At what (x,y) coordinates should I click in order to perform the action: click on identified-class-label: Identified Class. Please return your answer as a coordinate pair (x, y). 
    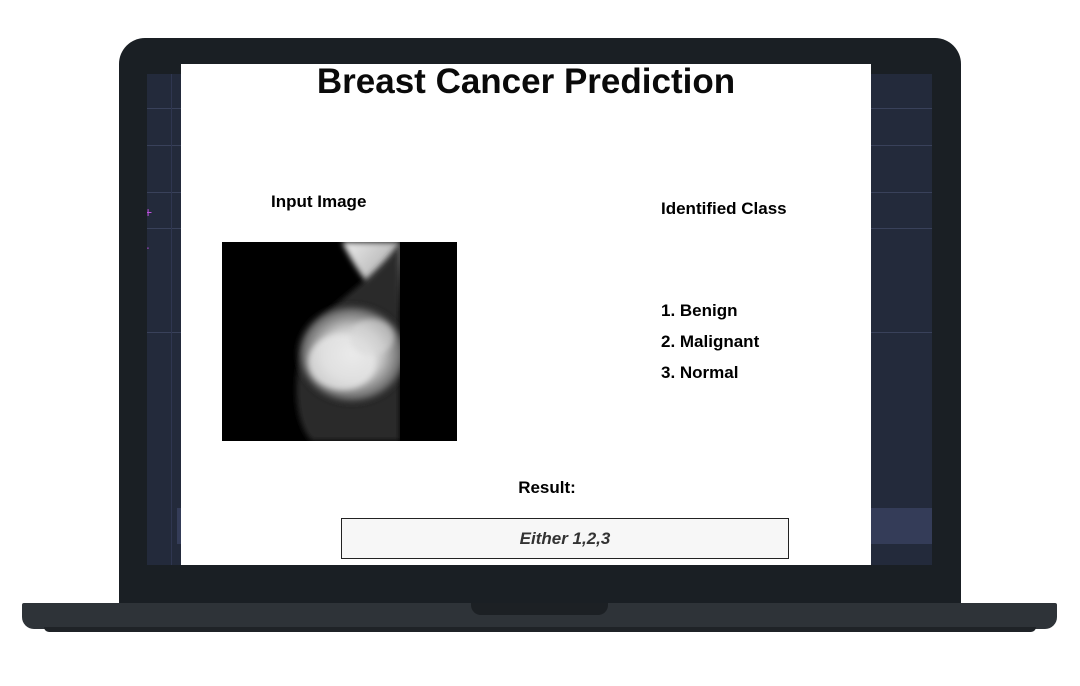
    Looking at the image, I should click on (724, 208).